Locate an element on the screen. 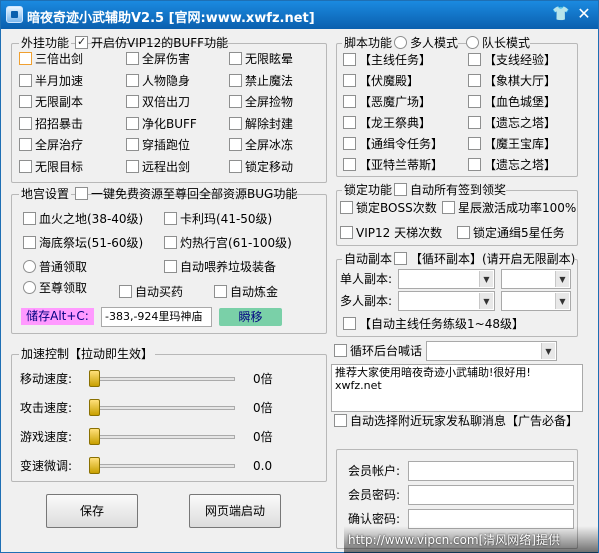  loop-talk-checkbox: 循环后台喊话 is located at coordinates (378, 351).